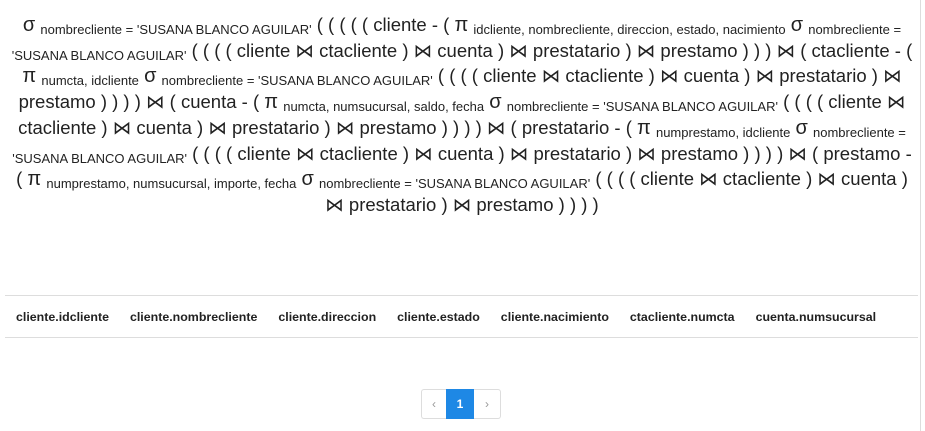 This screenshot has height=431, width=925. Describe the element at coordinates (682, 316) in the screenshot. I see `column-header: ctacliente.numcta` at that location.